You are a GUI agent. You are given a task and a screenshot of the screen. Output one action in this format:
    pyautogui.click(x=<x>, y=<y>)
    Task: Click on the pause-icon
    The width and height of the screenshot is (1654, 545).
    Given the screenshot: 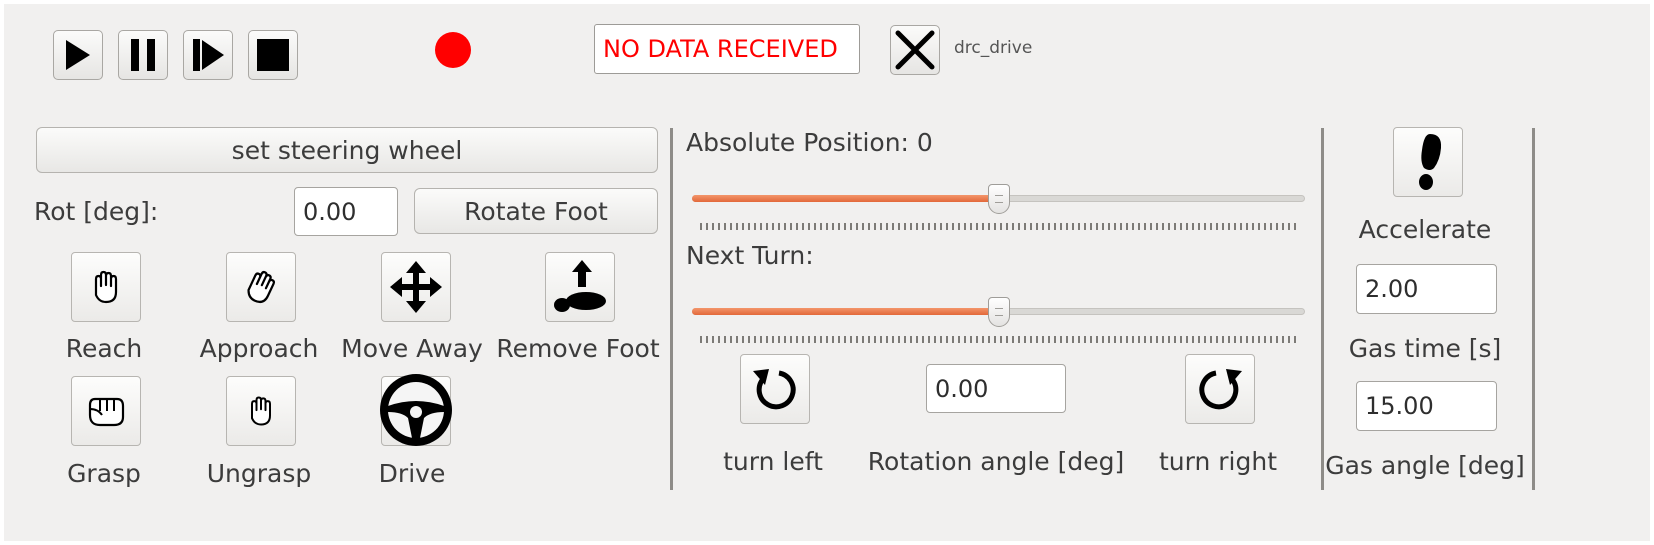 What is the action you would take?
    pyautogui.click(x=143, y=55)
    